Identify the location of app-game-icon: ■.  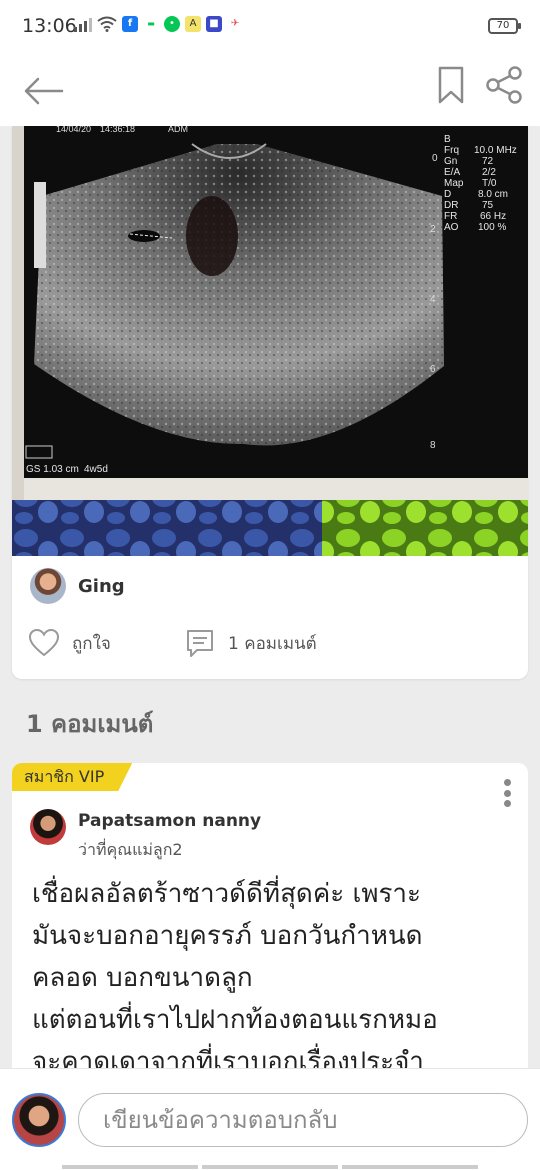
(214, 24).